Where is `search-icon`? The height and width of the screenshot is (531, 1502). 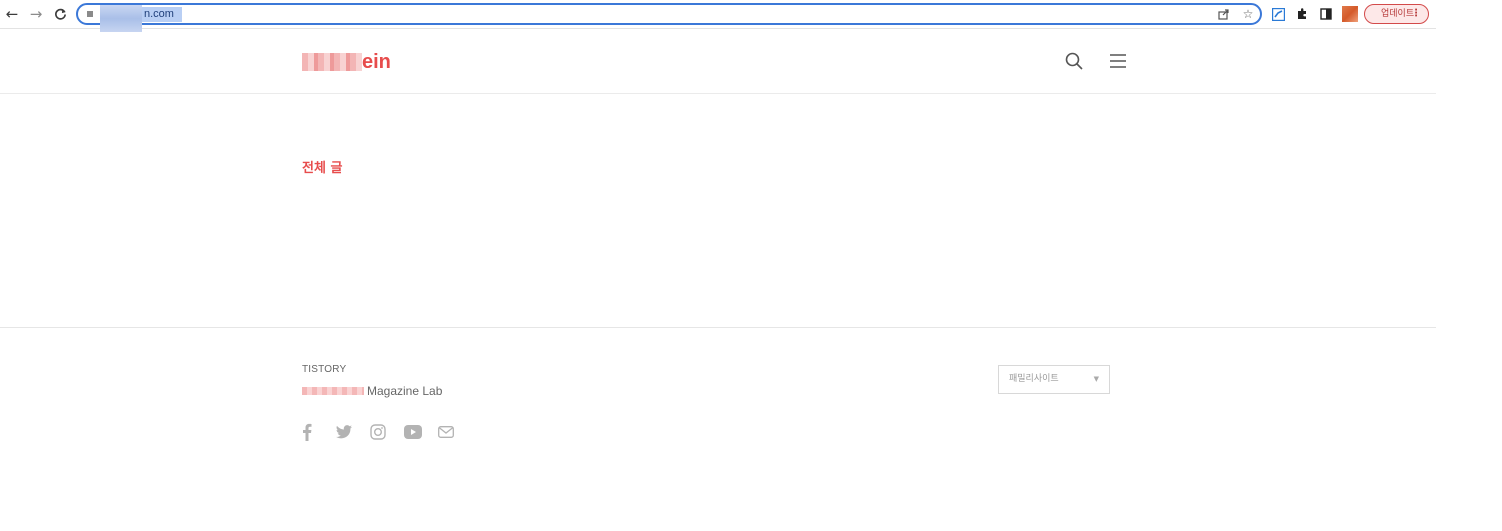
search-icon is located at coordinates (1075, 62).